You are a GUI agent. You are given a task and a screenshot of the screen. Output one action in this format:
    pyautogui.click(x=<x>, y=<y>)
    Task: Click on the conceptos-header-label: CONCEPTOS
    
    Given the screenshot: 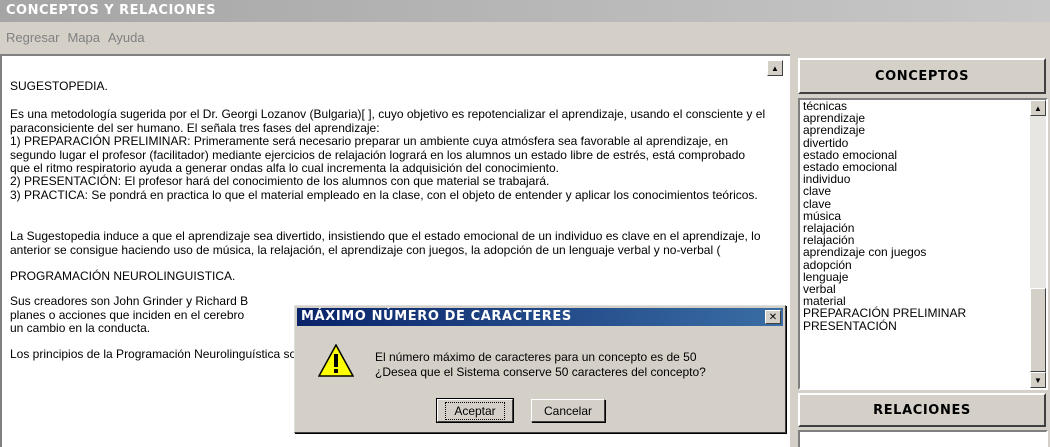 What is the action you would take?
    pyautogui.click(x=922, y=76)
    